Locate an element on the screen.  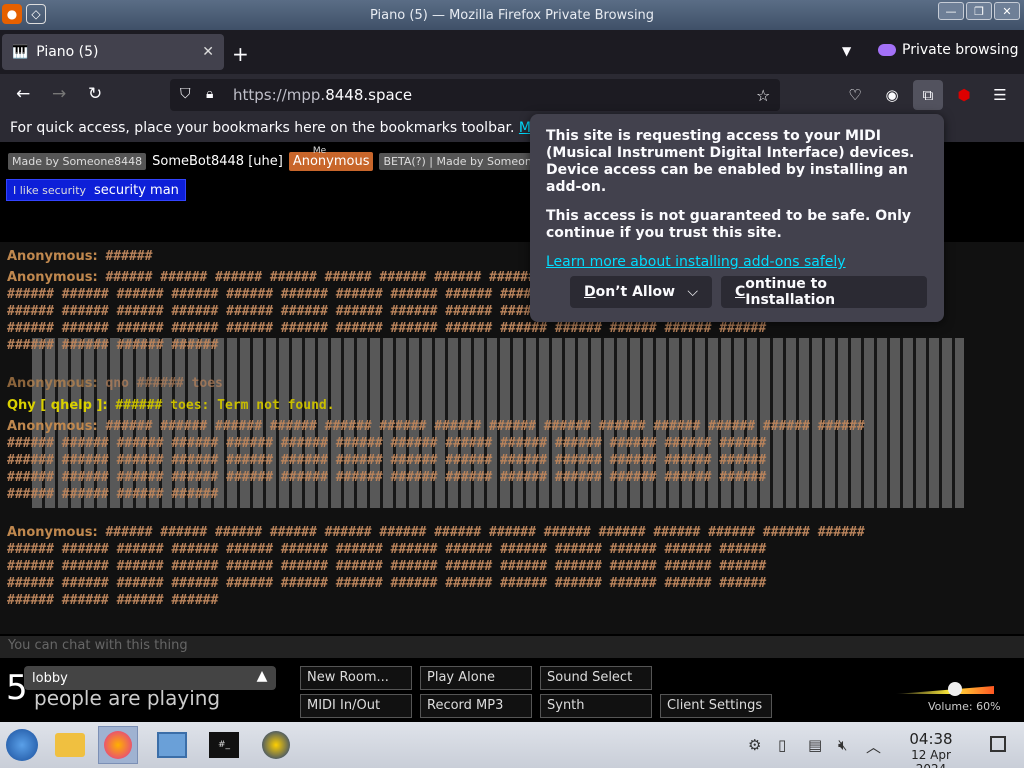
tab-piano: 🎹 Piano (5) ✕ is located at coordinates (113, 52).